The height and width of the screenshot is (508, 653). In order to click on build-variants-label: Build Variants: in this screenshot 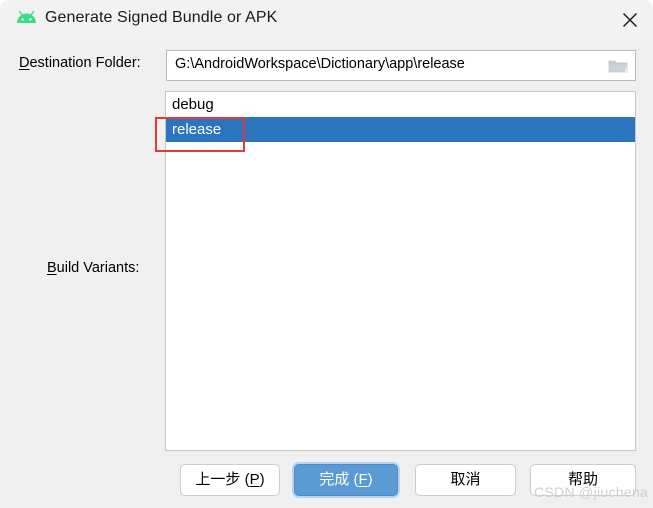, I will do `click(93, 268)`.